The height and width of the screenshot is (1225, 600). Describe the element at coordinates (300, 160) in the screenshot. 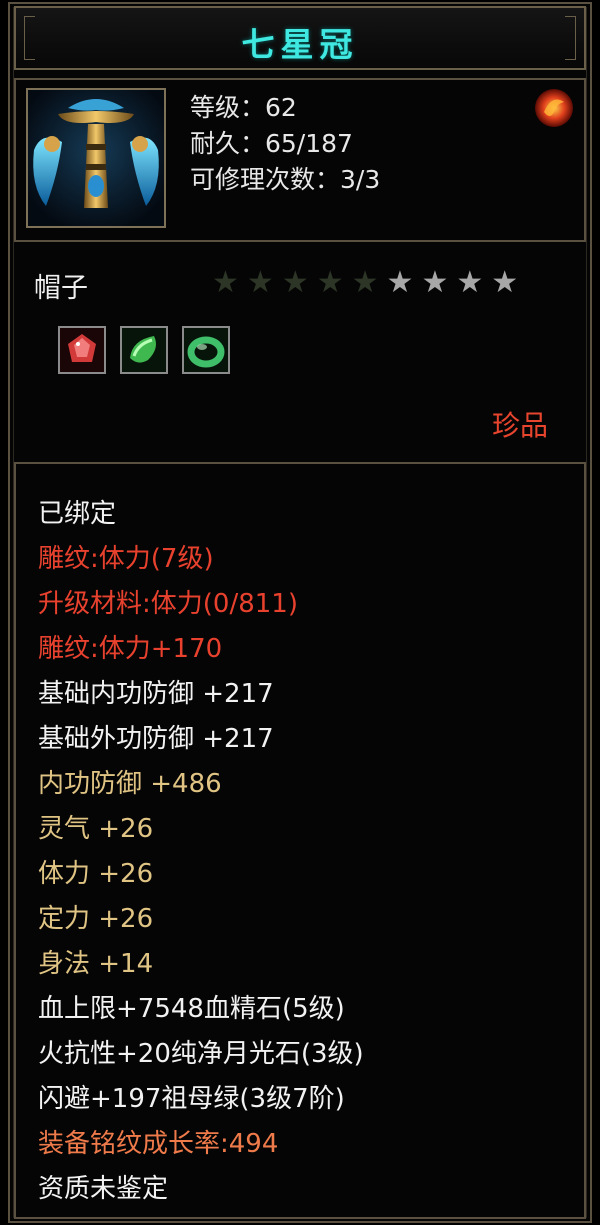

I see `item-info-panel: 等级：62 耐久：65/187 可修理次数：3/3` at that location.